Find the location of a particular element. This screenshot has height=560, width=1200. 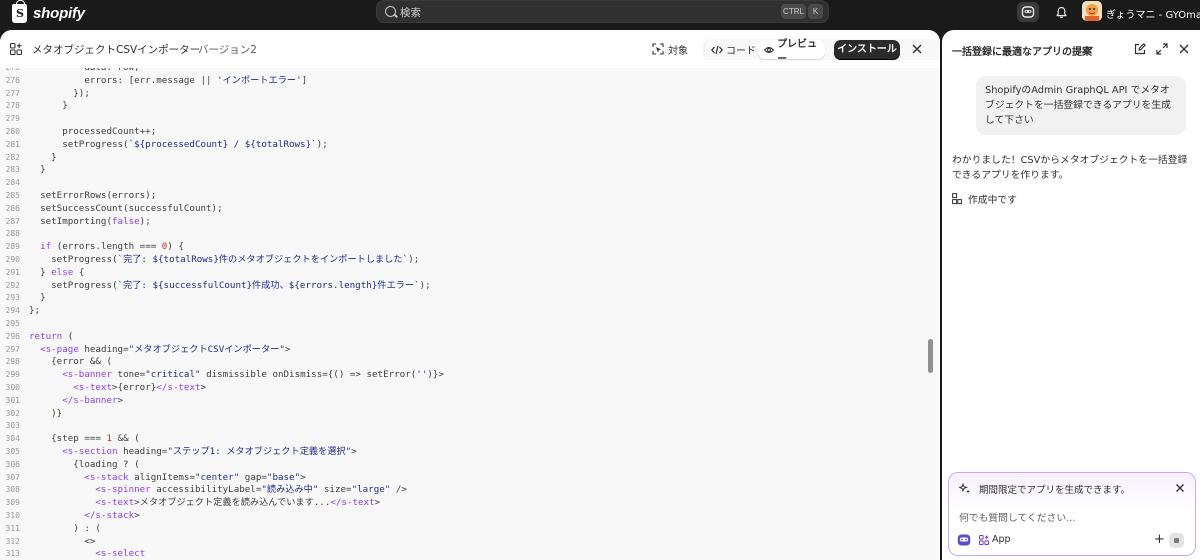

code-line: 286 setSuccessCount(successfulCount); is located at coordinates (462, 209).